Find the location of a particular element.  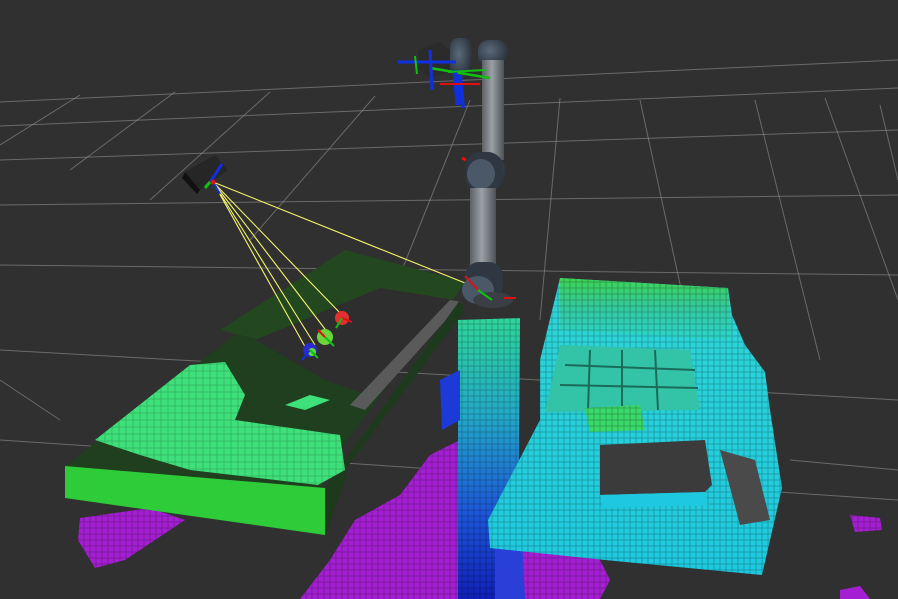

robot-arm is located at coordinates (457, 173).